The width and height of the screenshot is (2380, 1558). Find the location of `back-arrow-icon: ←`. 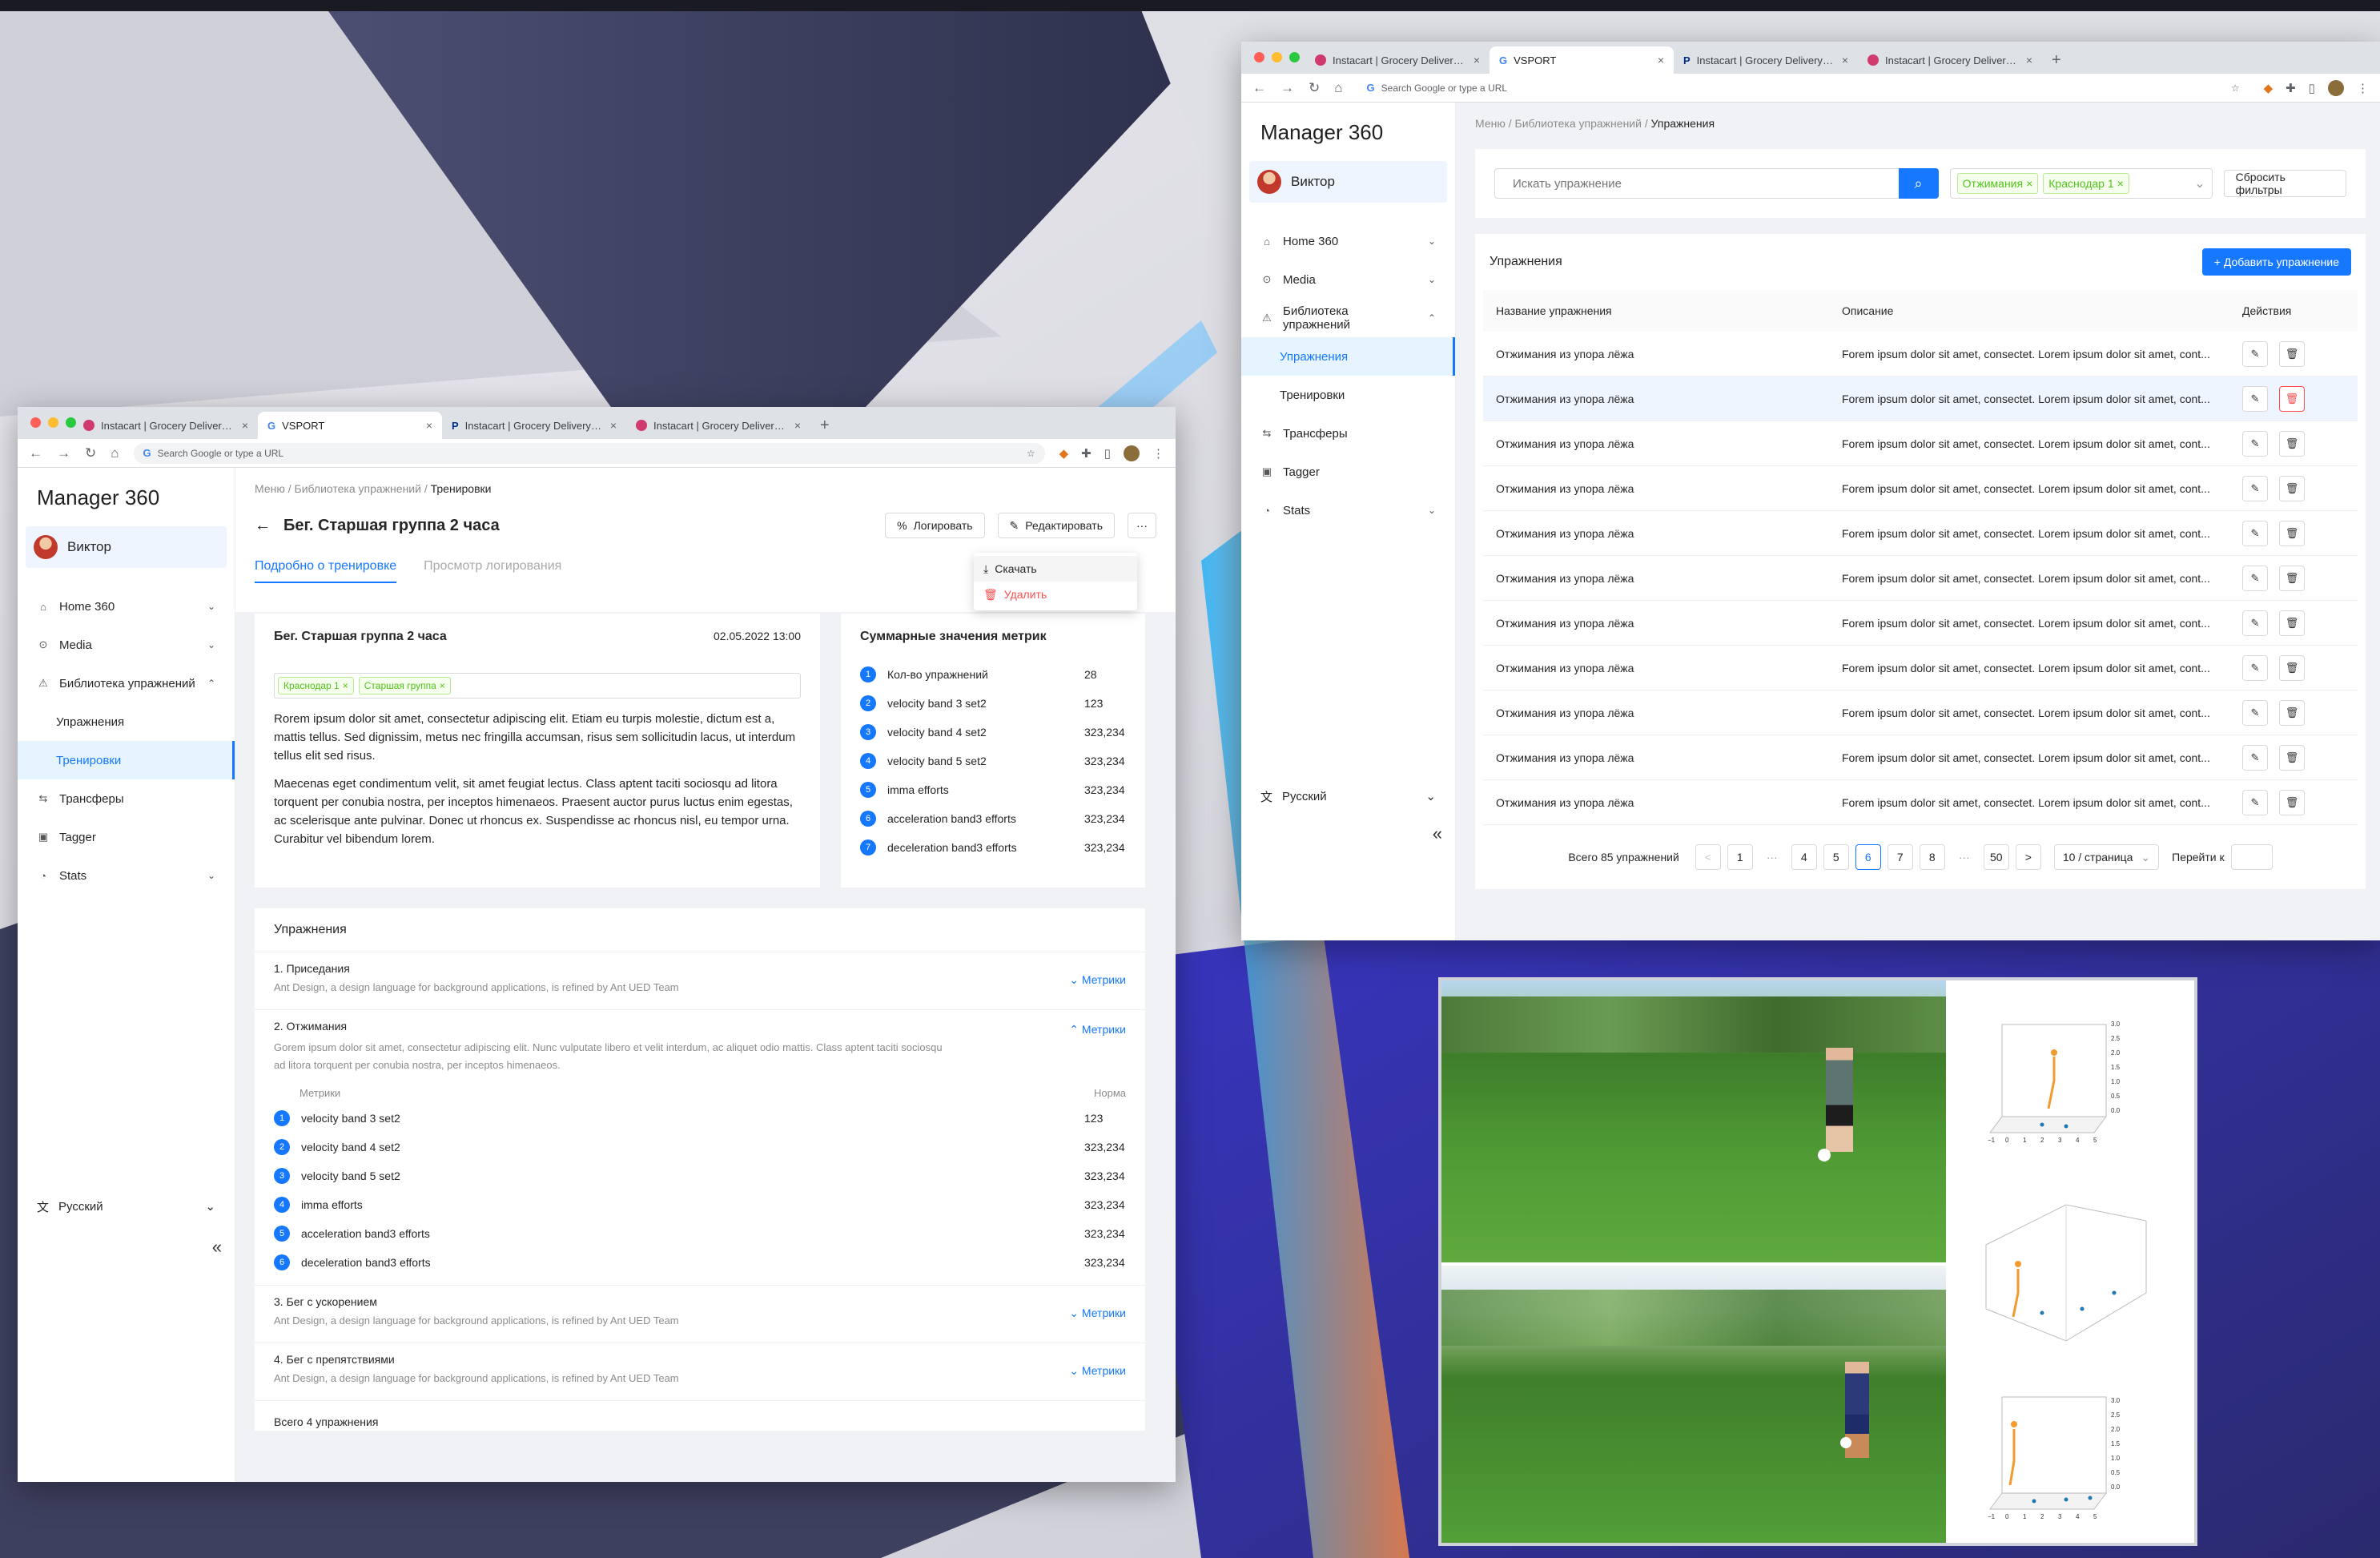

back-arrow-icon: ← is located at coordinates (263, 526).